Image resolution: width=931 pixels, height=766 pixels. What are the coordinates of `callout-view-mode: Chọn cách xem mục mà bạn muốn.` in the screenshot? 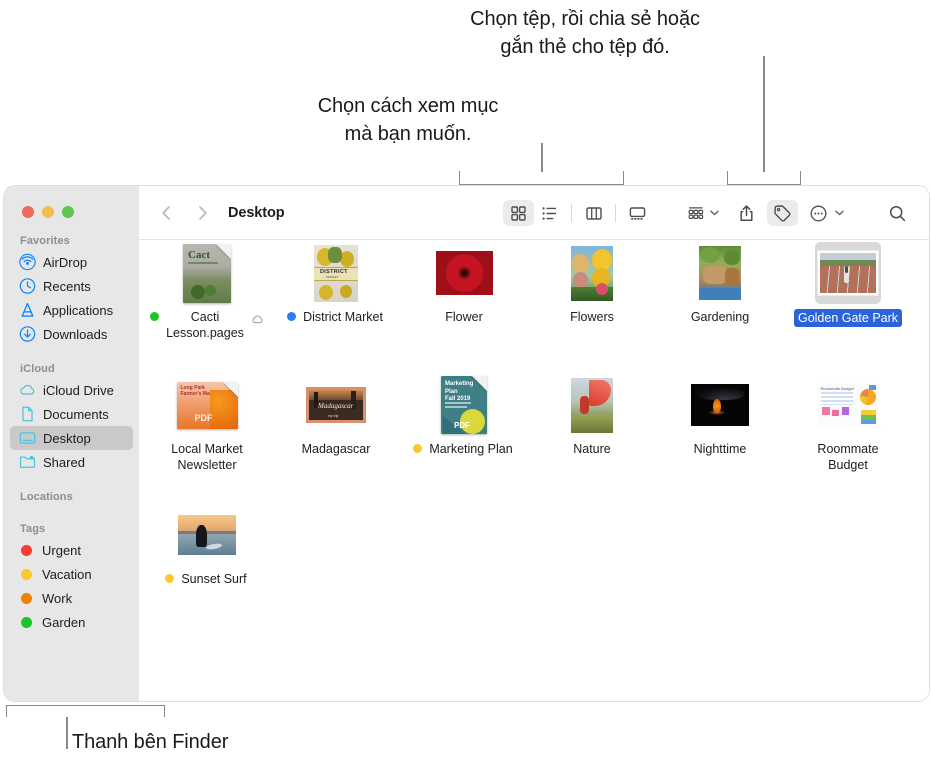 It's located at (408, 120).